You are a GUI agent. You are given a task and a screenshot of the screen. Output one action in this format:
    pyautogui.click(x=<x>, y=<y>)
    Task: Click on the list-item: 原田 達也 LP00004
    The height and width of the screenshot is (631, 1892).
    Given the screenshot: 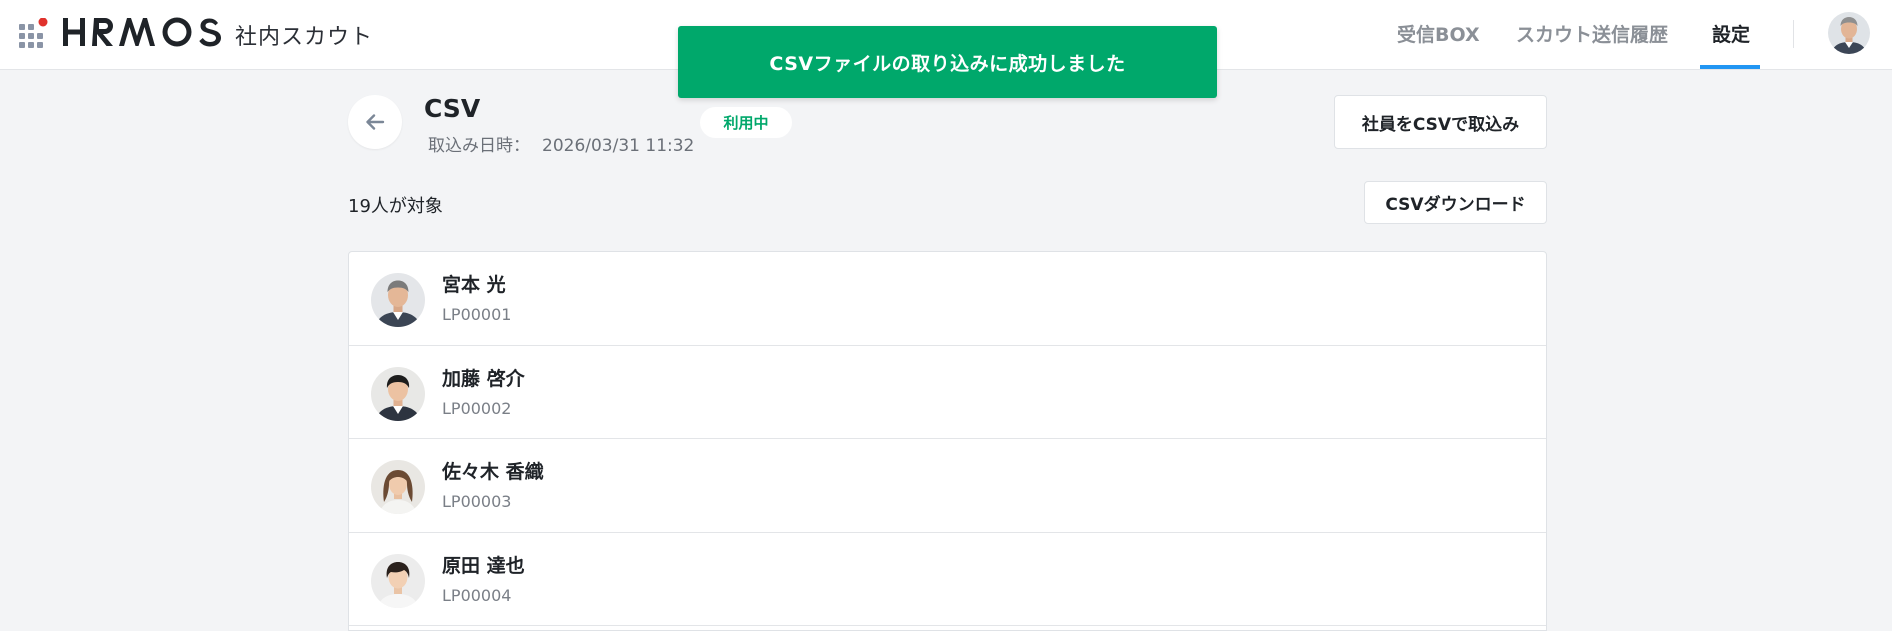 What is the action you would take?
    pyautogui.click(x=947, y=579)
    